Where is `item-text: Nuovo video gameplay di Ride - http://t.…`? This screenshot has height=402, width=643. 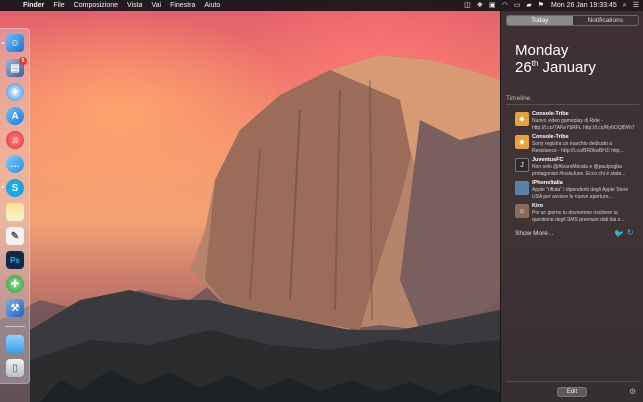
item-text: Nuovo video gameplay di Ride - http://t.… is located at coordinates (583, 124).